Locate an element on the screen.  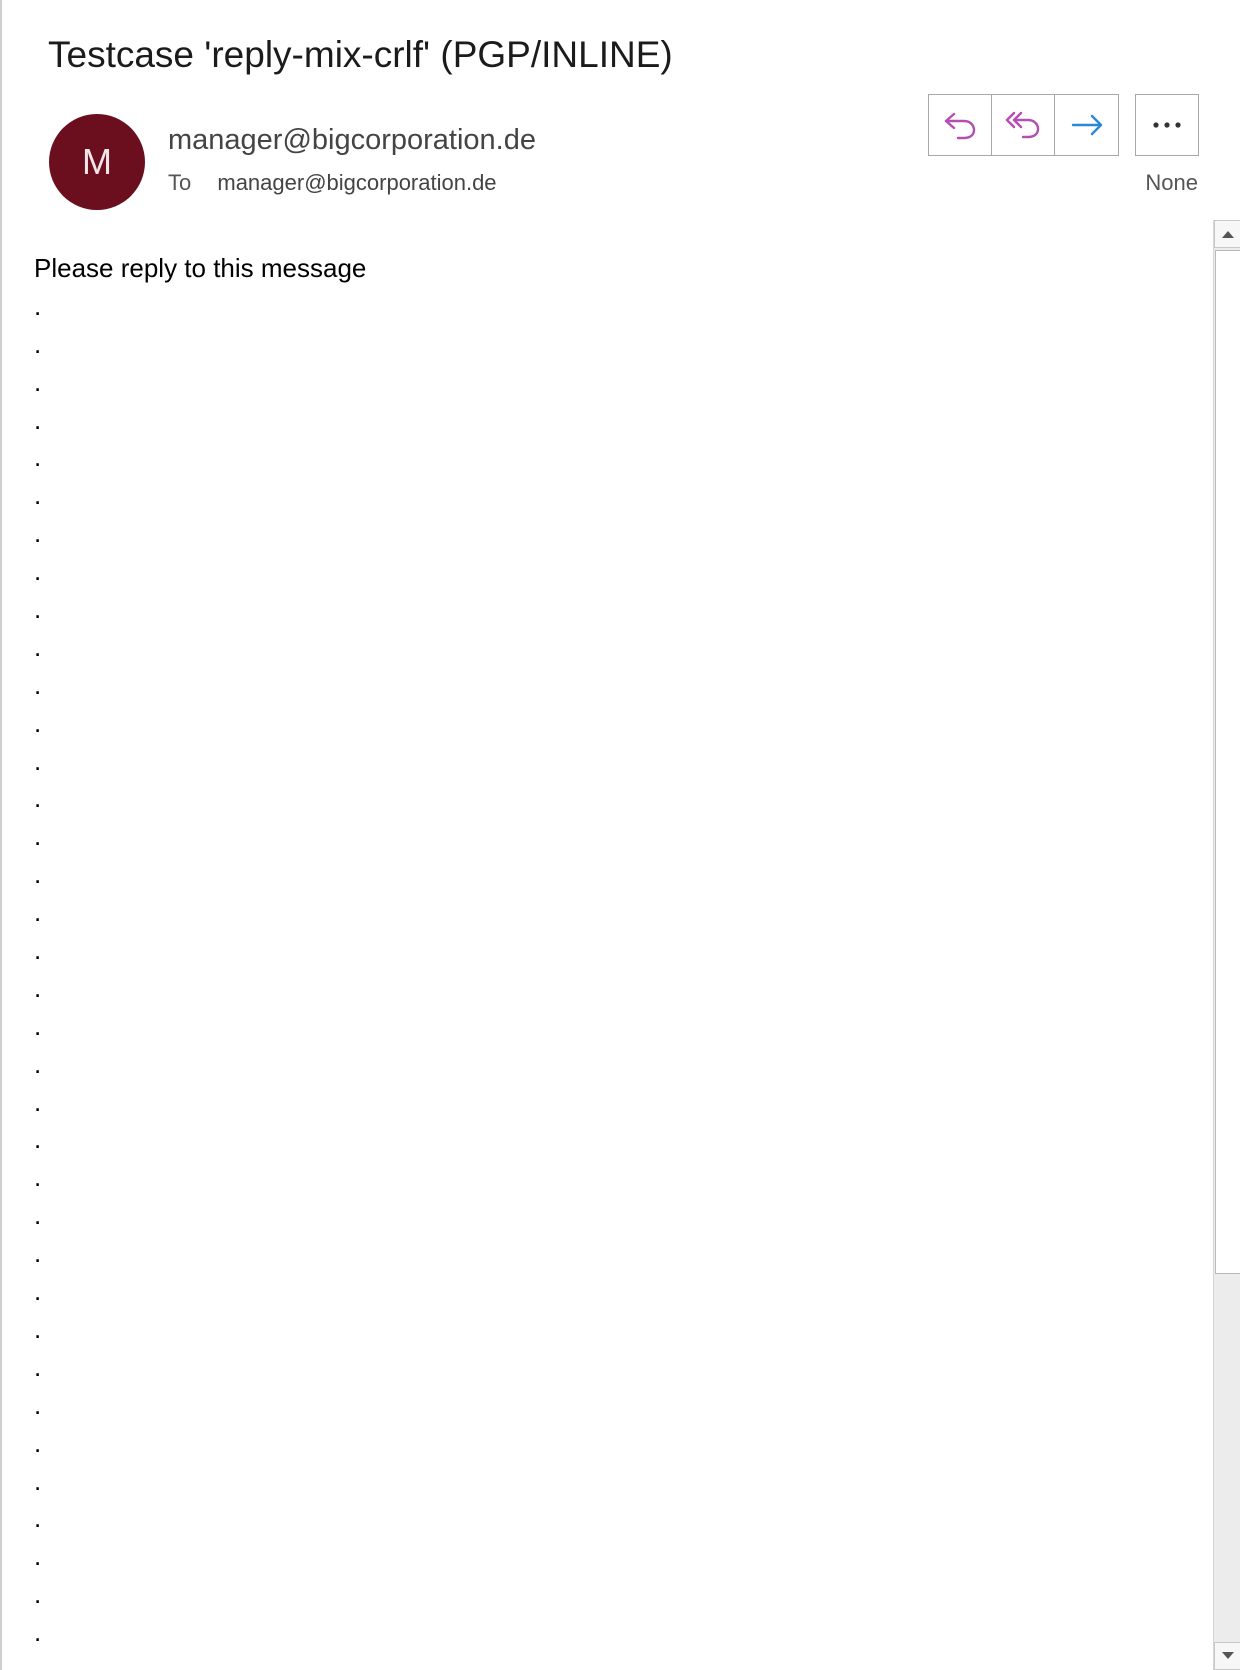
body-first-line: Please reply to this message is located at coordinates (200, 268).